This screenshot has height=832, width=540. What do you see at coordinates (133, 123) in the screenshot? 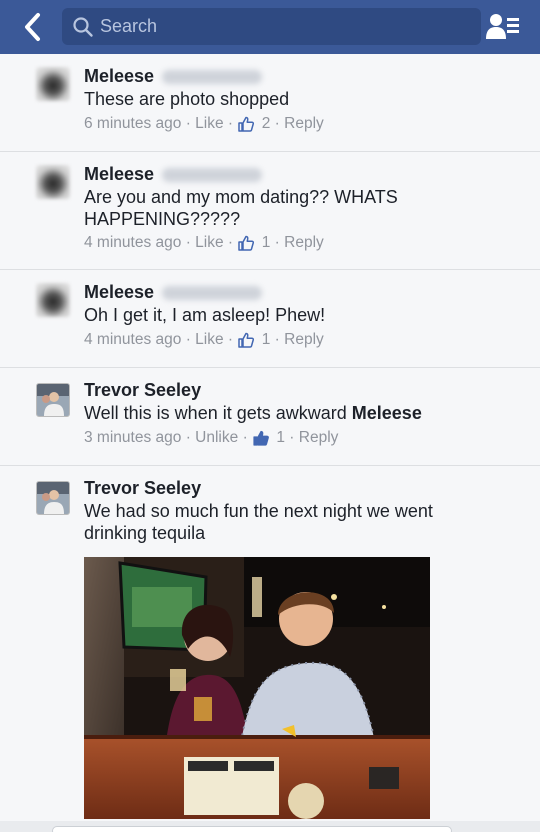
I see `timestamp: 6 minutes ago` at bounding box center [133, 123].